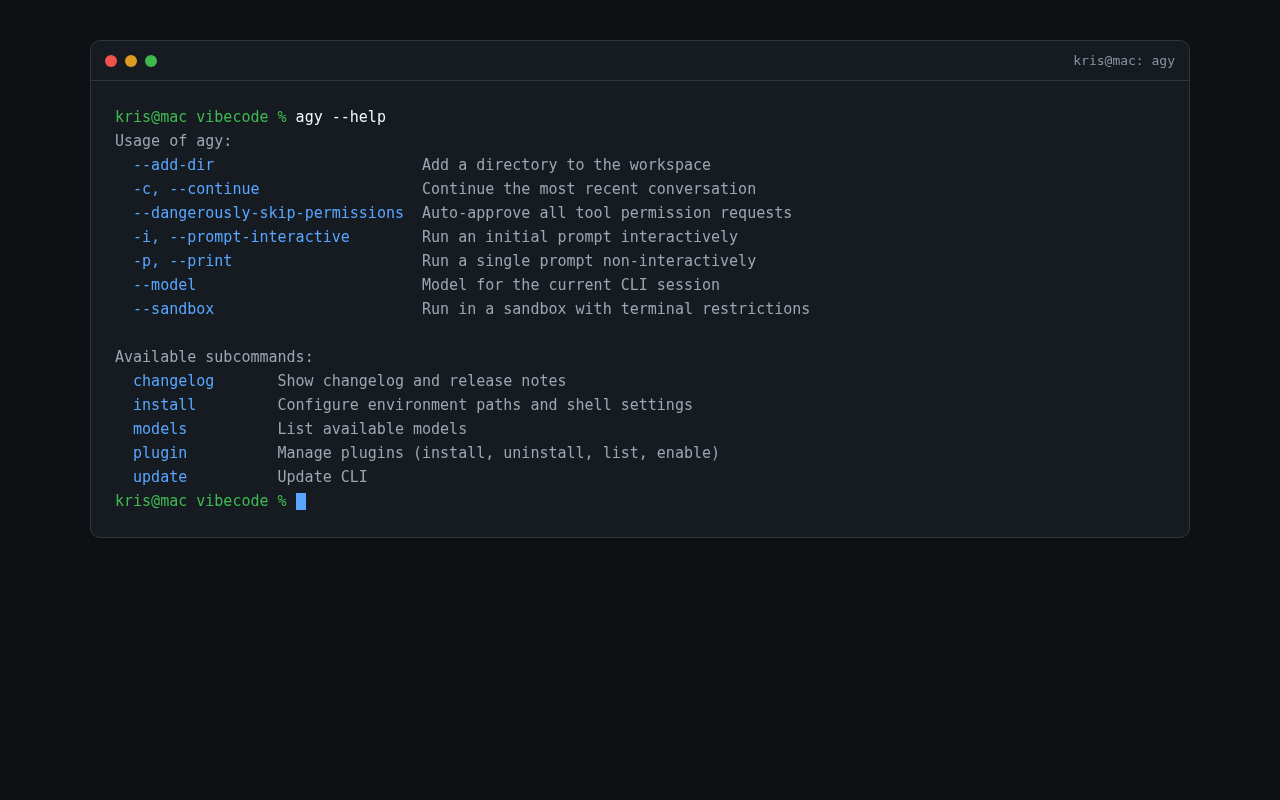  Describe the element at coordinates (268, 213) in the screenshot. I see `option-name: --dangerously-skip-permissions` at that location.